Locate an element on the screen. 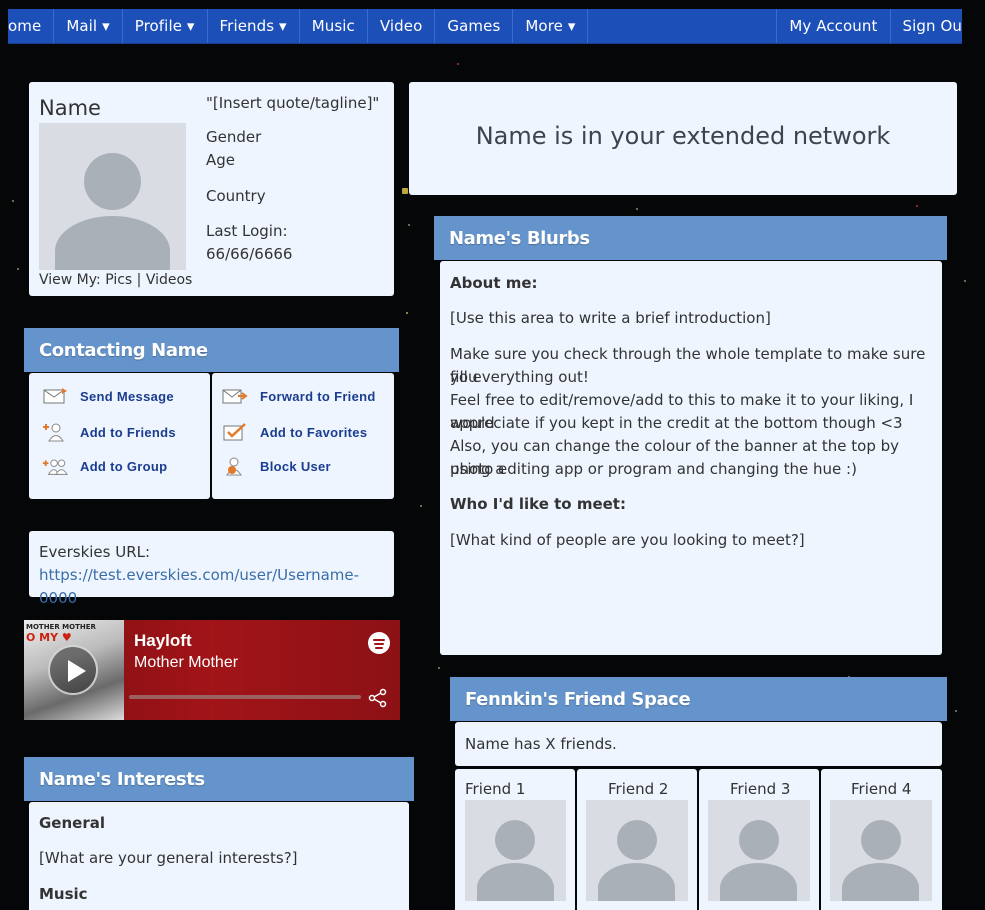 Image resolution: width=985 pixels, height=910 pixels. interests-general-text: [What are your general interests?] is located at coordinates (168, 858).